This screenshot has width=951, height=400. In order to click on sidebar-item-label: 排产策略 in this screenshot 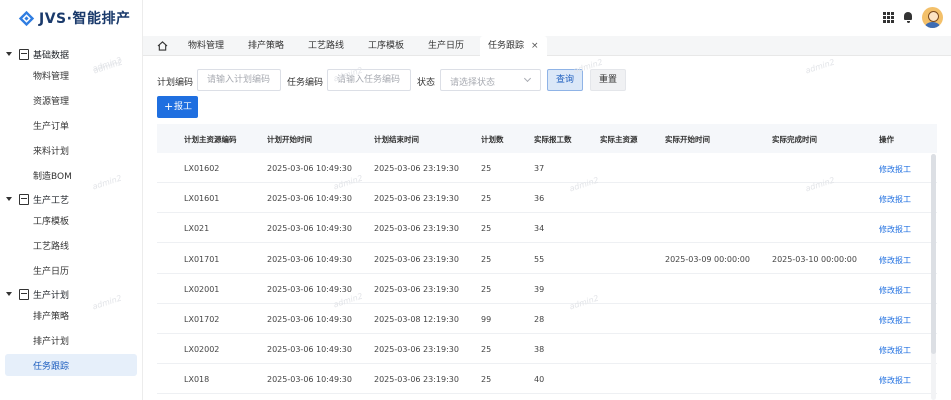, I will do `click(51, 317)`.